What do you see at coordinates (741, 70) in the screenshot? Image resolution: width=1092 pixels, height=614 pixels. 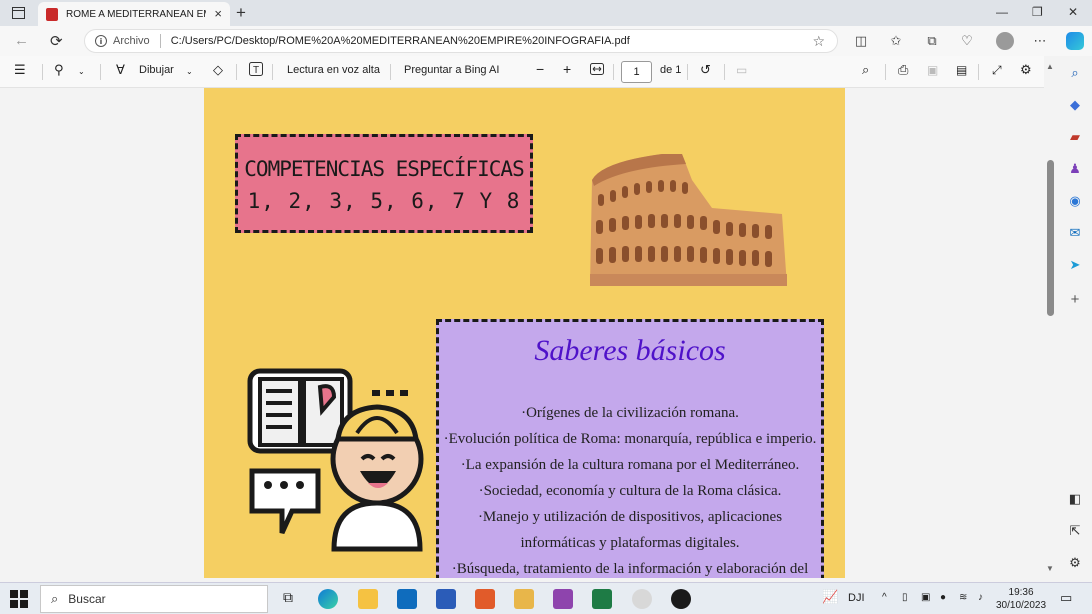 I see `page-view-icon: ▭` at bounding box center [741, 70].